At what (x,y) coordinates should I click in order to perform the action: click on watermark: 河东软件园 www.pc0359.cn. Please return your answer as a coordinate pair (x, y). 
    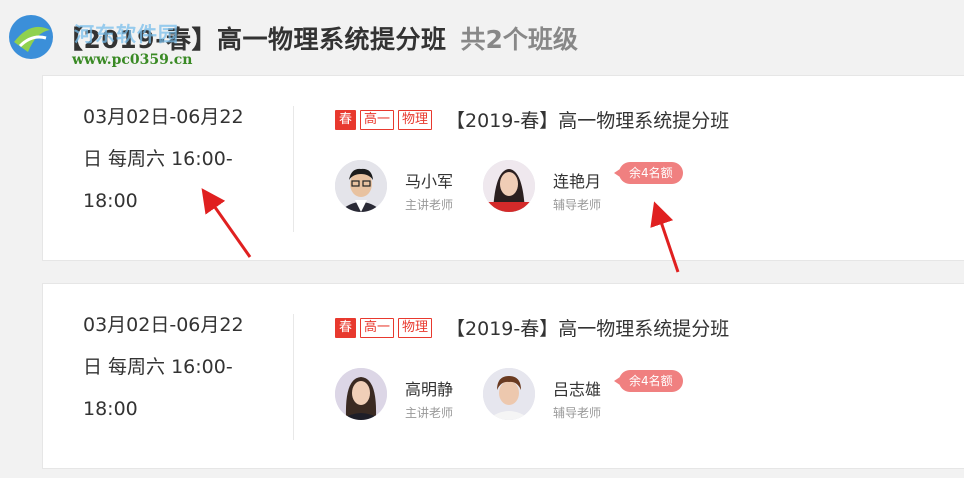
    Looking at the image, I should click on (106, 38).